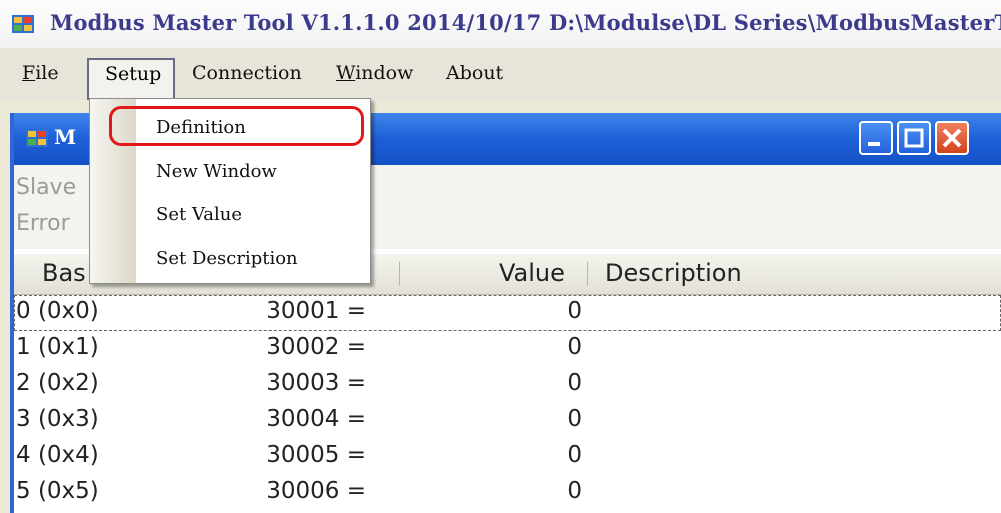 The image size is (1001, 513). What do you see at coordinates (57, 311) in the screenshot?
I see `cell-base: 0 (0x0)` at bounding box center [57, 311].